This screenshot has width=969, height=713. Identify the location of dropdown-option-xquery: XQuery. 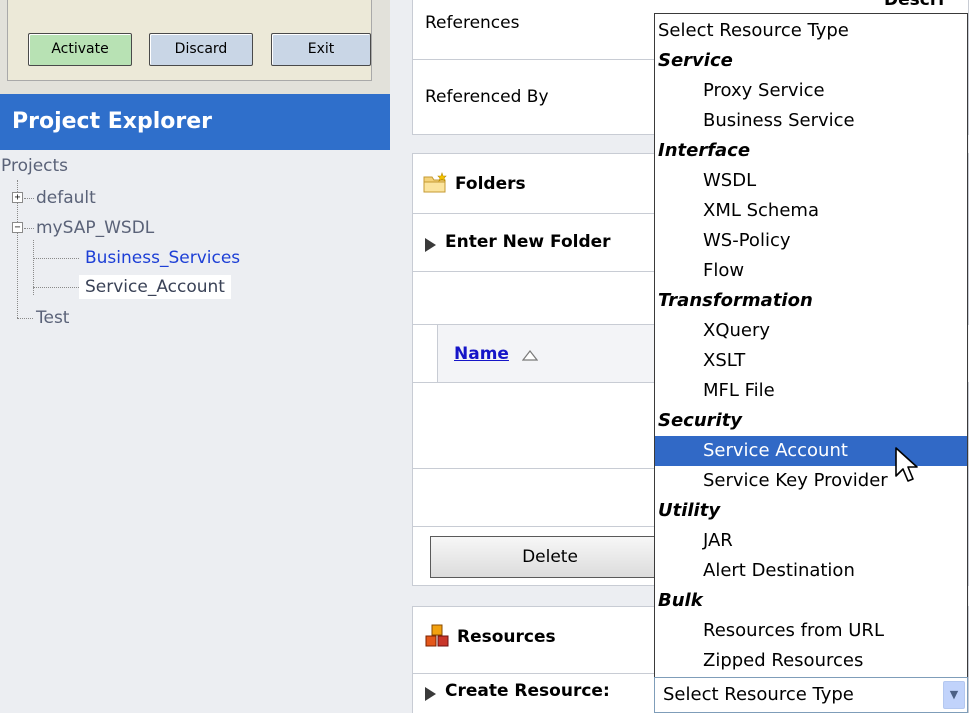
(811, 331).